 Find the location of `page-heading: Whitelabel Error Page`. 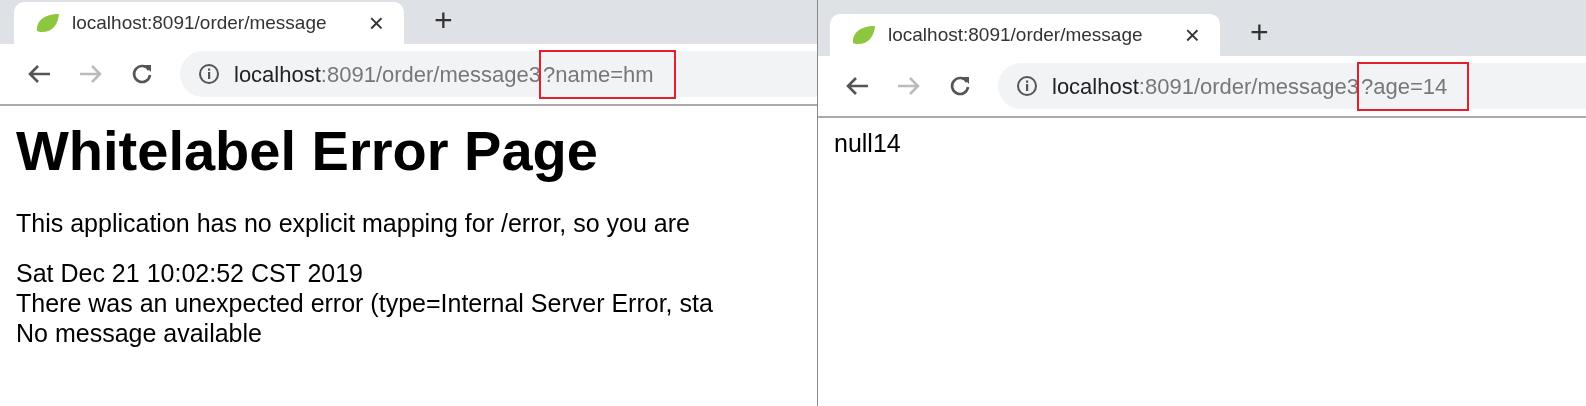

page-heading: Whitelabel Error Page is located at coordinates (307, 151).